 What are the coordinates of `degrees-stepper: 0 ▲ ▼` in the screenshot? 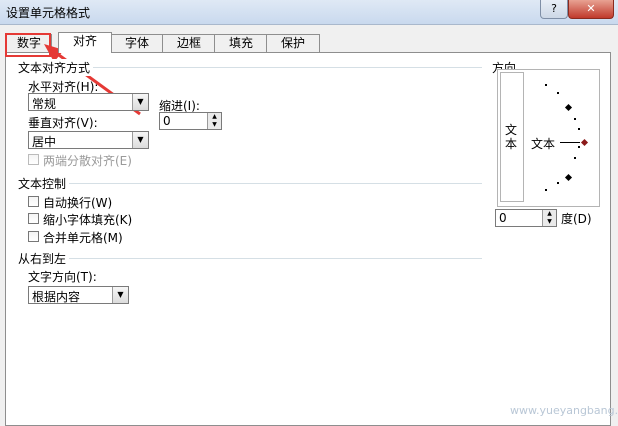 It's located at (526, 218).